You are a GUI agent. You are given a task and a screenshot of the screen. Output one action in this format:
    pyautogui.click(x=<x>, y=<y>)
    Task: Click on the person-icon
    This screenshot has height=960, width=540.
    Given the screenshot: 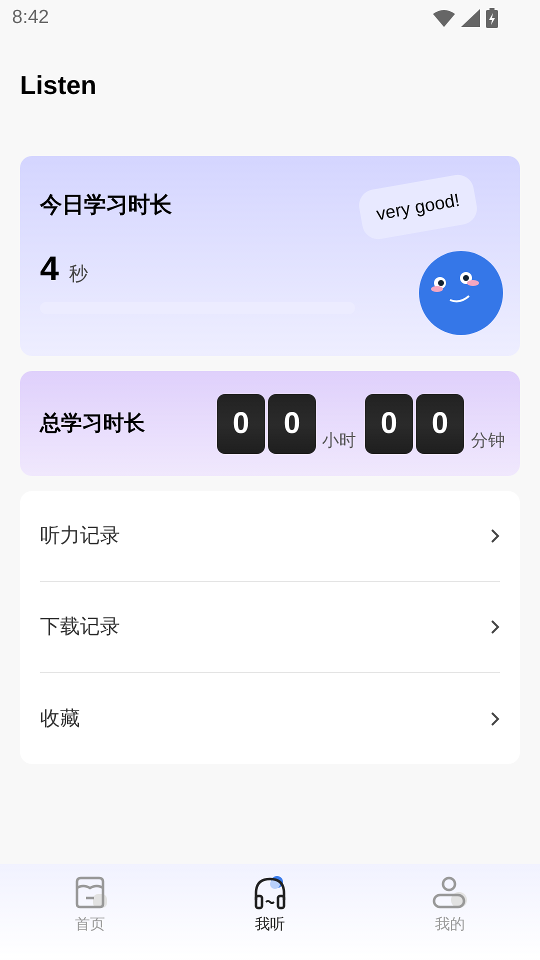 What is the action you would take?
    pyautogui.click(x=450, y=893)
    